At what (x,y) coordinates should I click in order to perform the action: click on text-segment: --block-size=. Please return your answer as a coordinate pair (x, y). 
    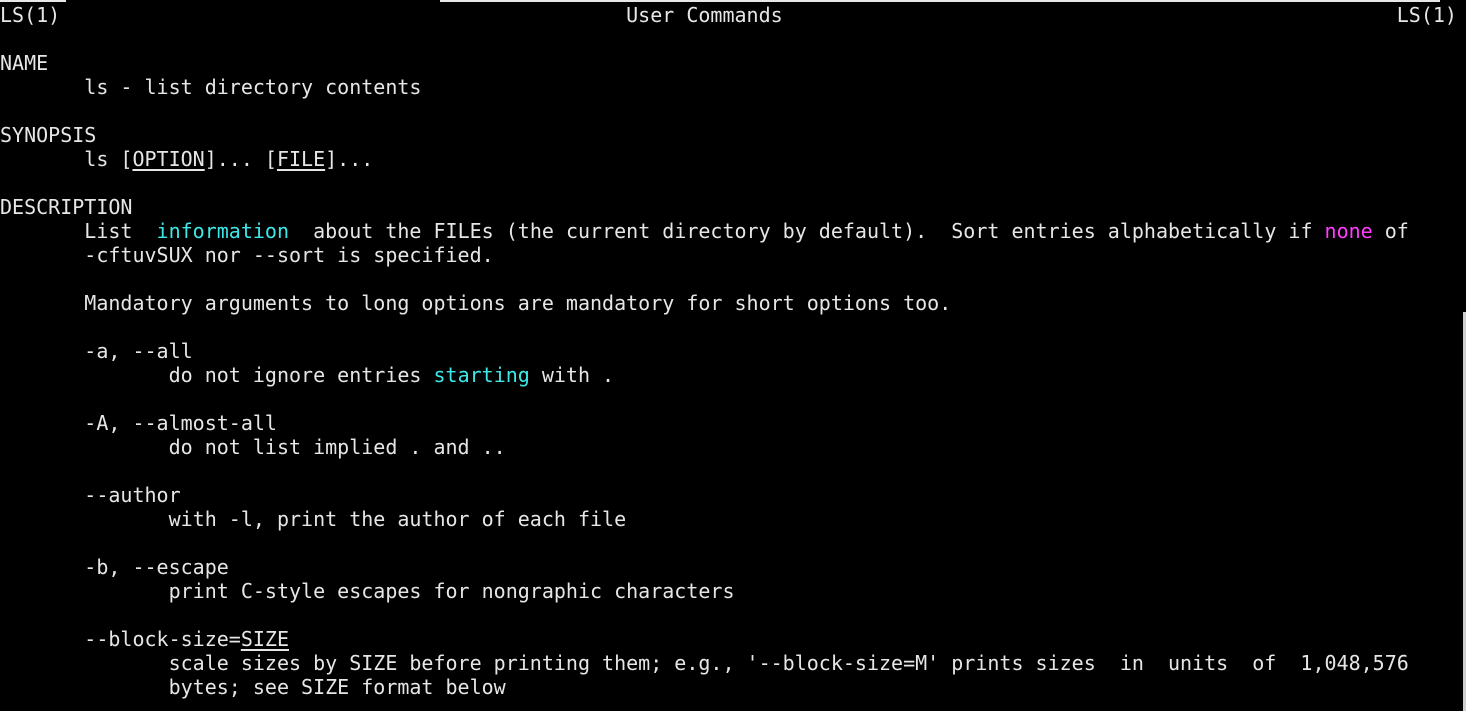
    Looking at the image, I should click on (120, 639).